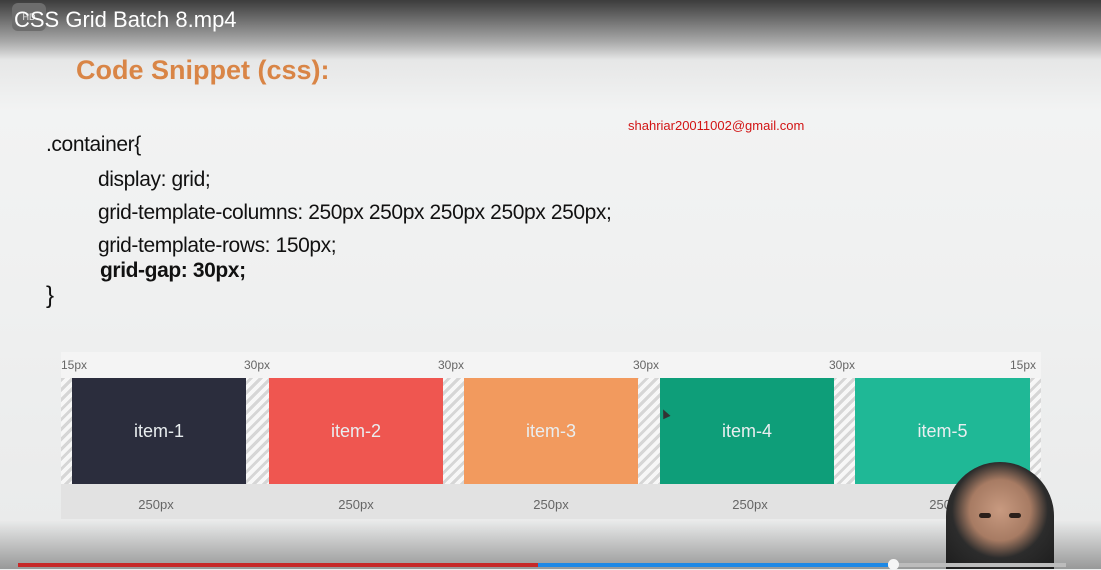 The width and height of the screenshot is (1101, 570). I want to click on code-line-display: display: grid;, so click(154, 179).